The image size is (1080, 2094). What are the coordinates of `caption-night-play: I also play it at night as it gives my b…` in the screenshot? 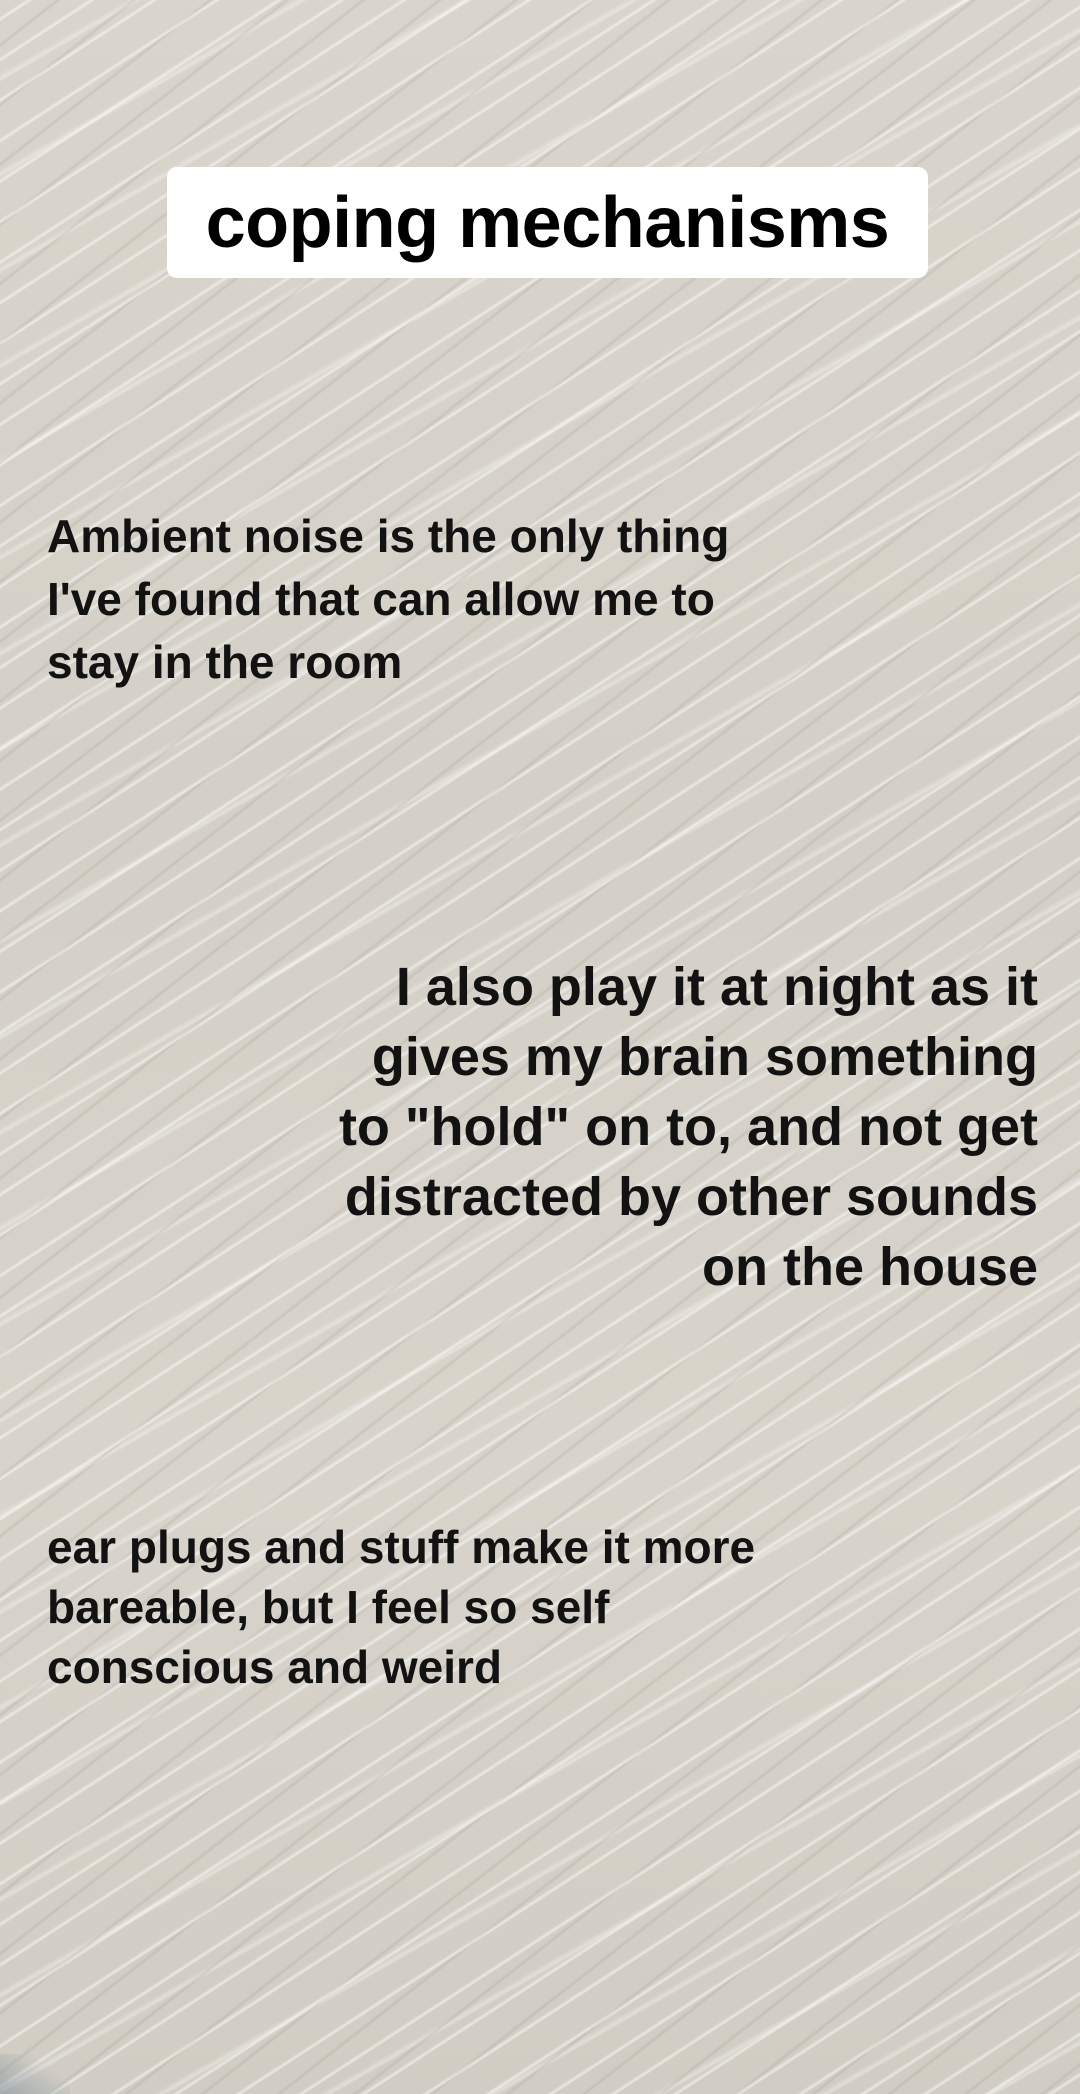 It's located at (688, 1127).